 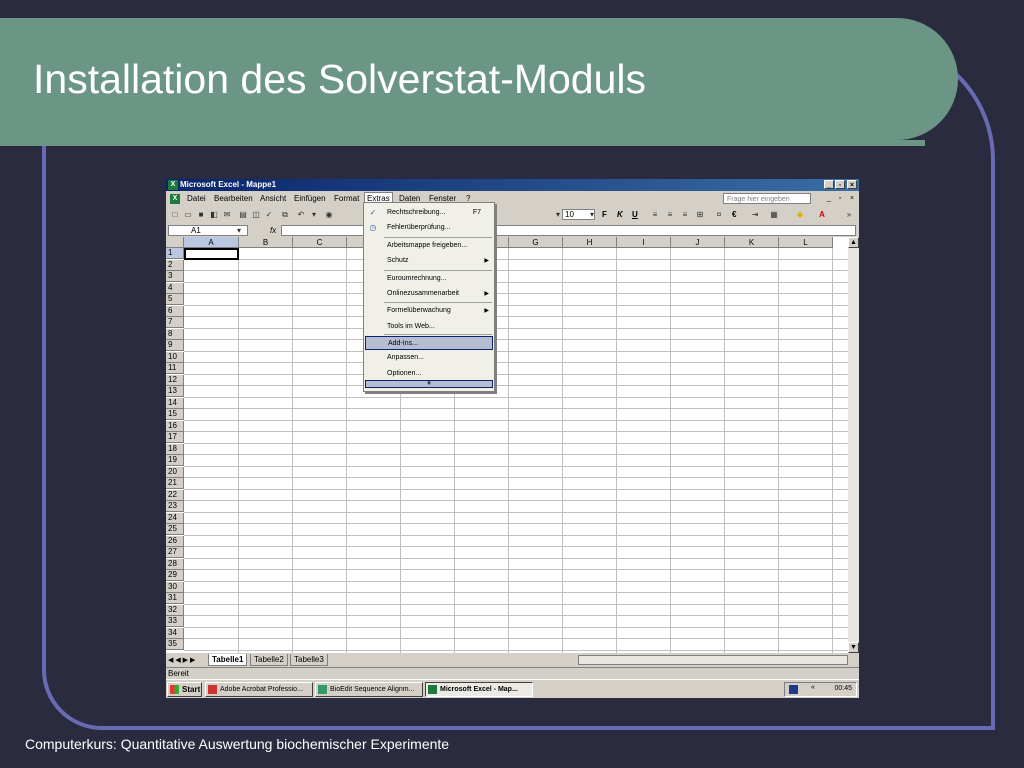 I want to click on menu-item-rechtschreibung: Rechtschreibung... ✓ F7, so click(x=429, y=213).